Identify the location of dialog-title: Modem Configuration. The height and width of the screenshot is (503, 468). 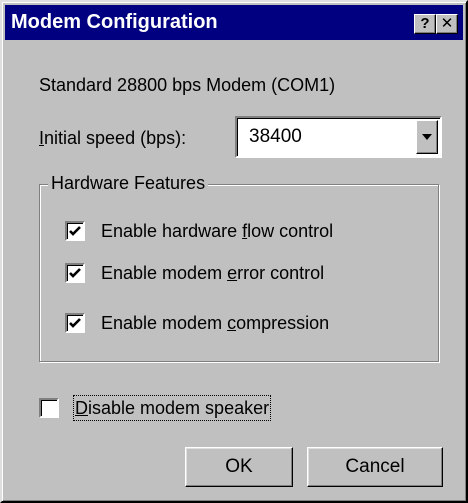
(114, 22).